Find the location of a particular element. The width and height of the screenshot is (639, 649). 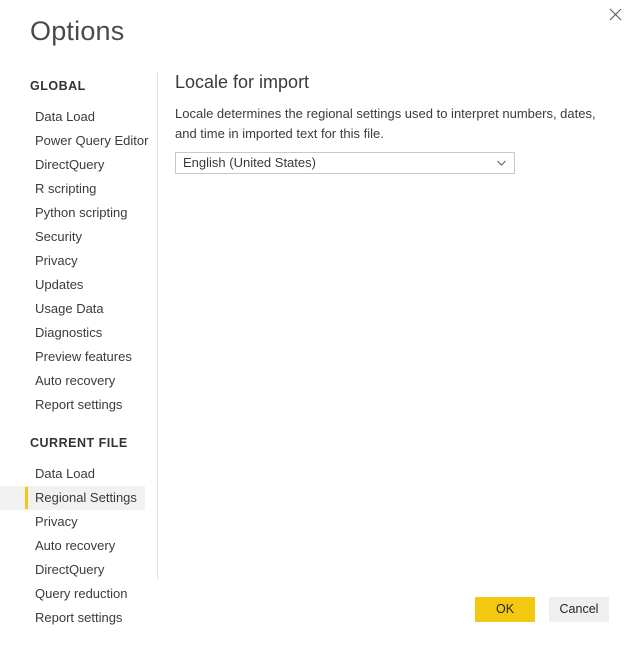

sidebar-item-current-data-load: Data Load is located at coordinates (72, 474).